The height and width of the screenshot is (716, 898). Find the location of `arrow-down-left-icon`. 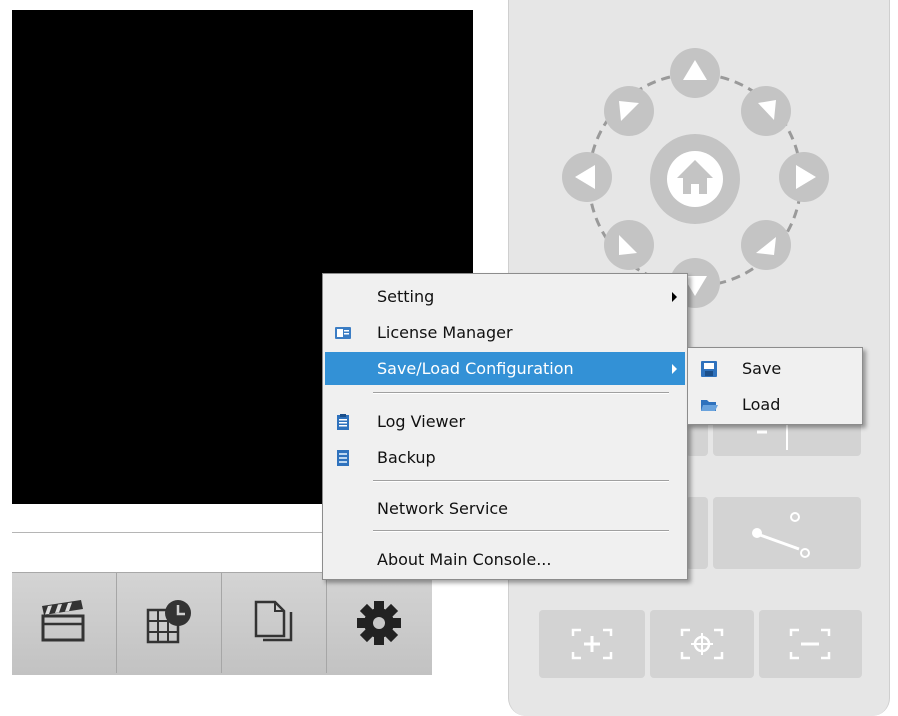

arrow-down-left-icon is located at coordinates (628, 245).